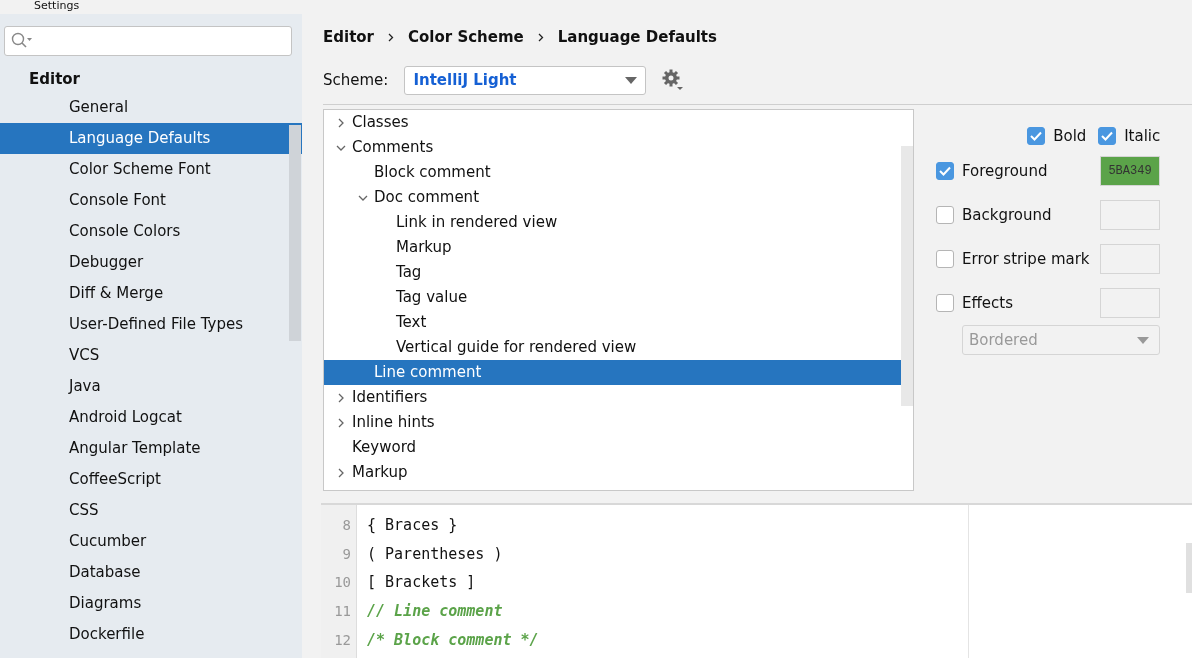 Image resolution: width=1192 pixels, height=658 pixels. Describe the element at coordinates (151, 510) in the screenshot. I see `sidebar-item: CSS` at that location.